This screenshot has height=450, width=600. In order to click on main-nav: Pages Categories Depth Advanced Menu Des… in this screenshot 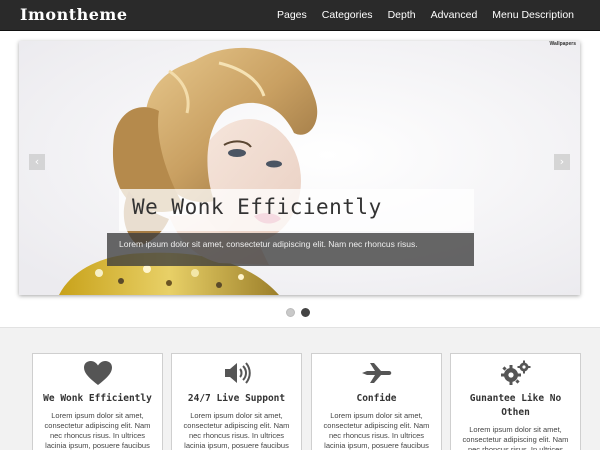, I will do `click(425, 15)`.